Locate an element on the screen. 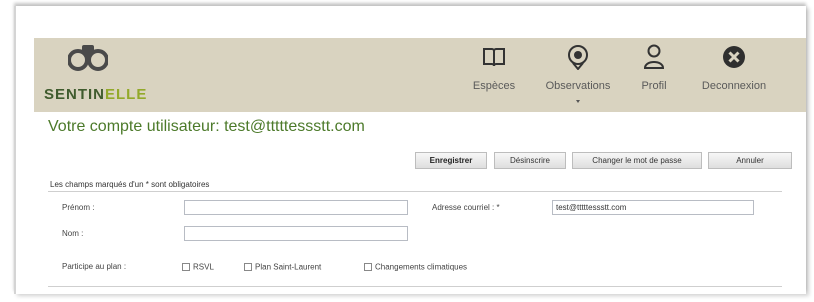 The image size is (814, 302). nav-deconnexion: Deconnexion is located at coordinates (734, 76).